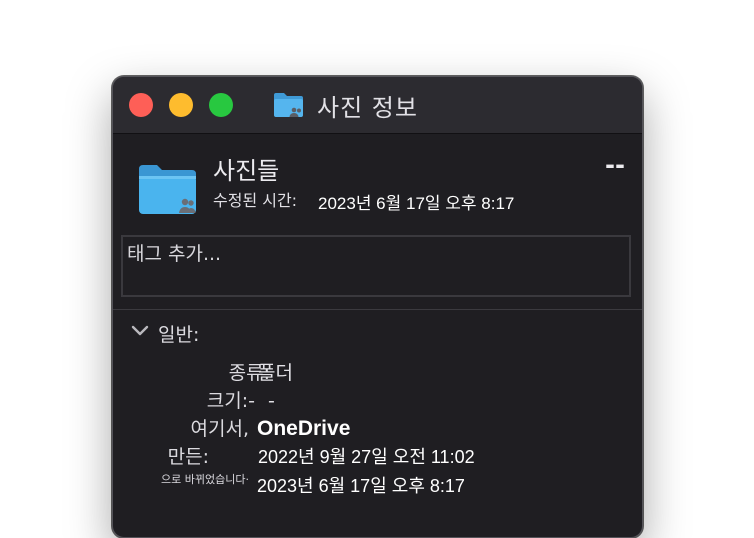 The width and height of the screenshot is (754, 538). What do you see at coordinates (219, 429) in the screenshot?
I see `where-label: 여기서,` at bounding box center [219, 429].